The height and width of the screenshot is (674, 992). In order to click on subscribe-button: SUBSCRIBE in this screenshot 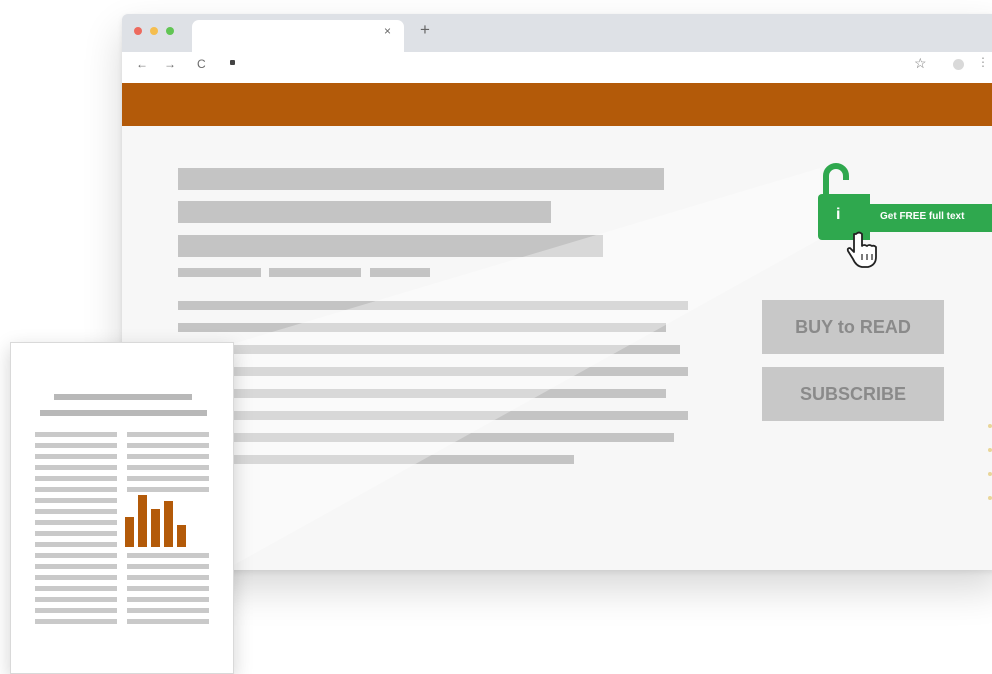, I will do `click(853, 394)`.